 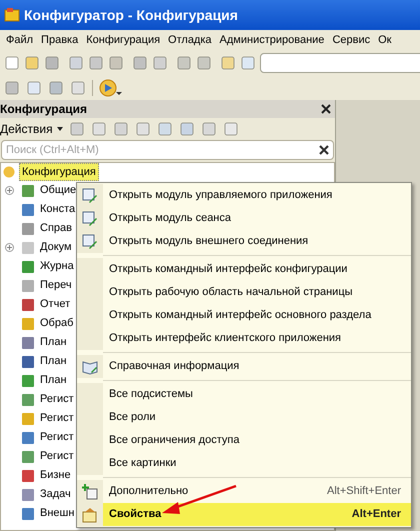 I want to click on tree-item: Обраб, so click(x=57, y=323).